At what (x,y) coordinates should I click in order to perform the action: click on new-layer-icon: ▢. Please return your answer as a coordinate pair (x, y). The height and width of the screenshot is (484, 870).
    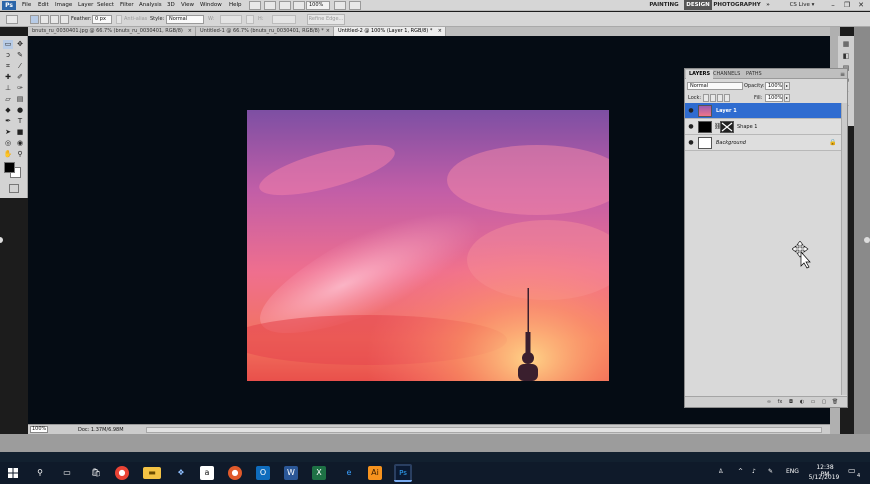
    Looking at the image, I should click on (824, 402).